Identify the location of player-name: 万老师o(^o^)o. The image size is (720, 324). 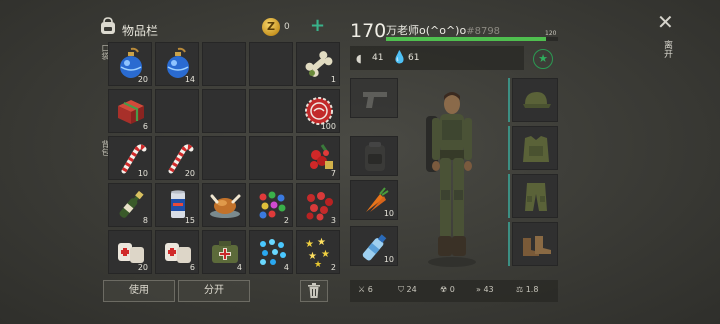
(426, 30).